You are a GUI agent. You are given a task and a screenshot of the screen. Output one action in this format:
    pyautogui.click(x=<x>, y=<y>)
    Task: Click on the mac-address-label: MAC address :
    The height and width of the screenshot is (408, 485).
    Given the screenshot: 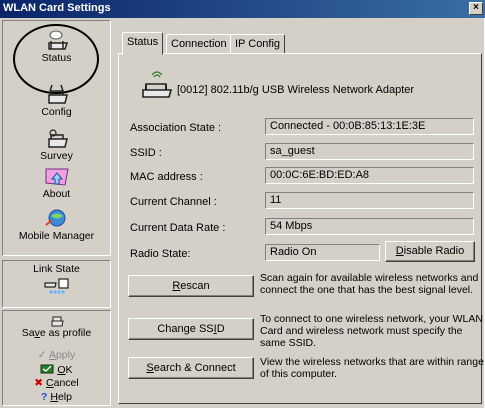 What is the action you would take?
    pyautogui.click(x=166, y=177)
    